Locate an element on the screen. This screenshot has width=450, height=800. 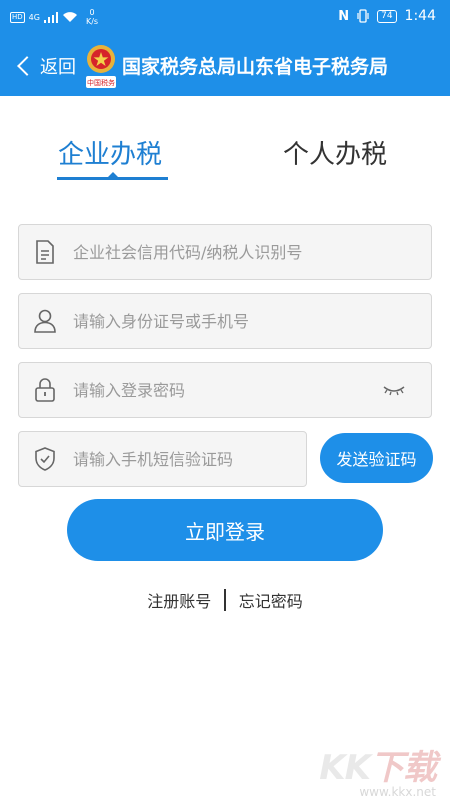
clock: 1:44 is located at coordinates (420, 16).